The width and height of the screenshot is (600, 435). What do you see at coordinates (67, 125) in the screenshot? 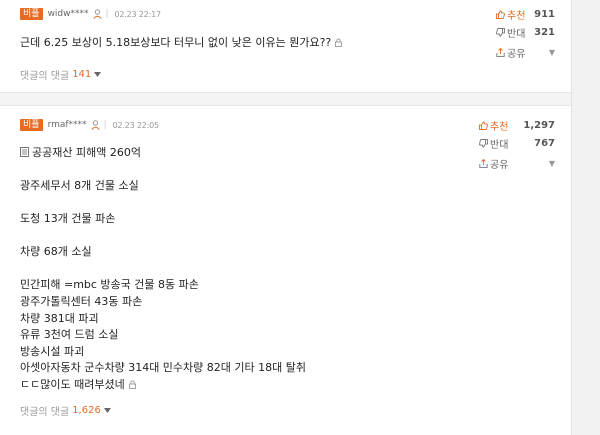
I see `author-name: rmaf****` at bounding box center [67, 125].